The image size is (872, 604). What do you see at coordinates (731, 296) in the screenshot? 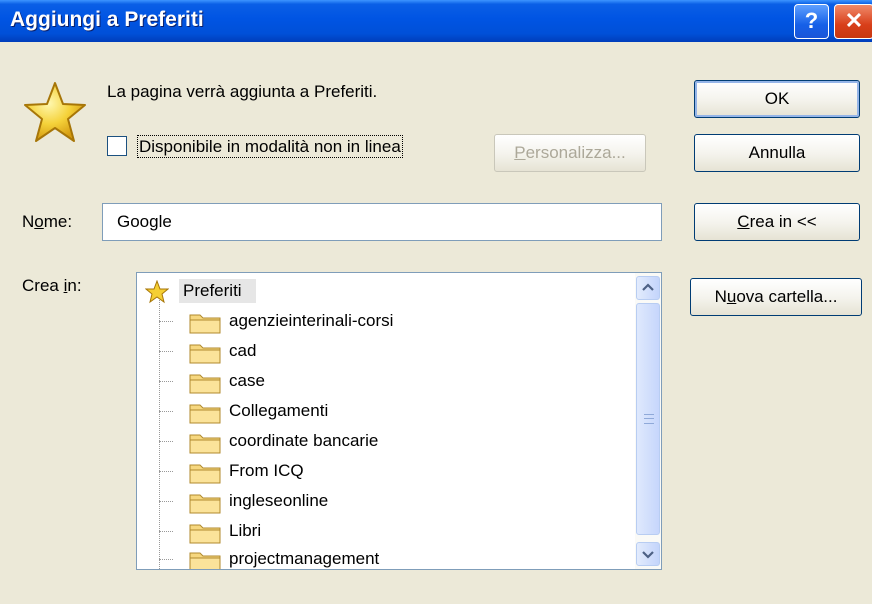
I see `new-folder-mnemonic: u` at bounding box center [731, 296].